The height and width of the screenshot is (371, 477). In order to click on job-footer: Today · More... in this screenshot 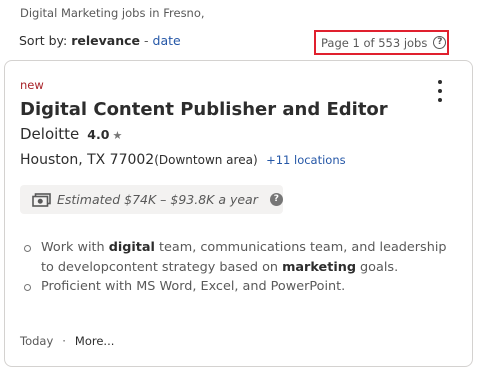, I will do `click(67, 341)`.